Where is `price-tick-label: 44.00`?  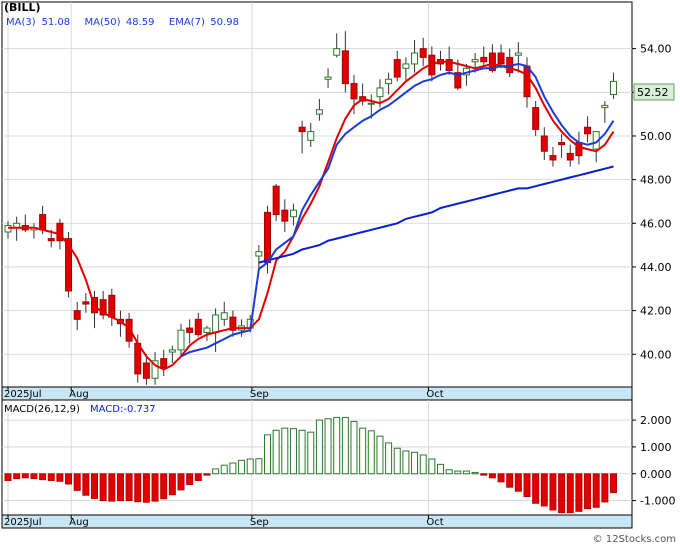 price-tick-label: 44.00 is located at coordinates (656, 267).